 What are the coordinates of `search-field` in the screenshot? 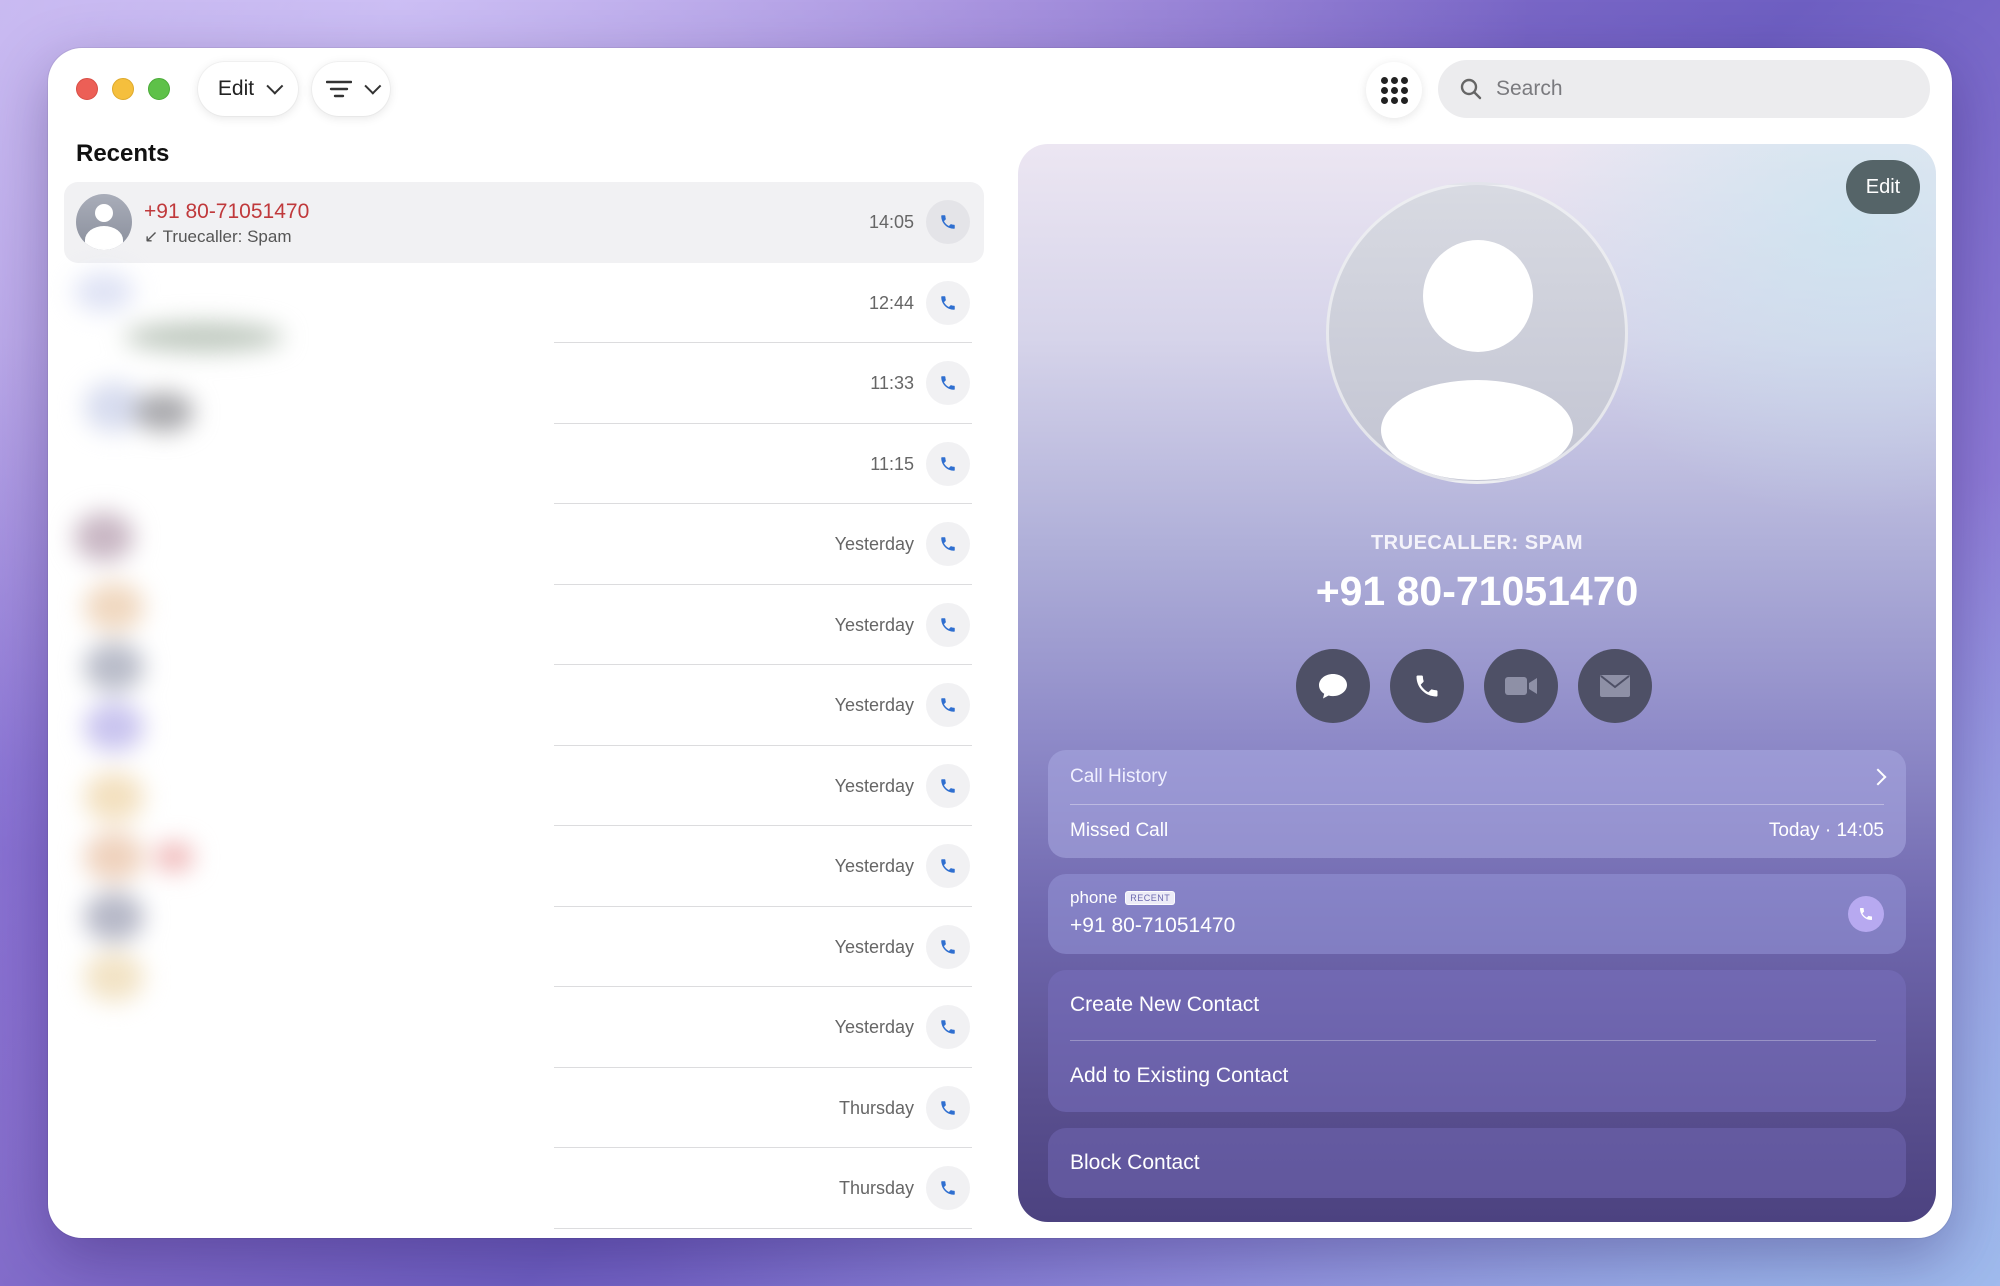 It's located at (1684, 89).